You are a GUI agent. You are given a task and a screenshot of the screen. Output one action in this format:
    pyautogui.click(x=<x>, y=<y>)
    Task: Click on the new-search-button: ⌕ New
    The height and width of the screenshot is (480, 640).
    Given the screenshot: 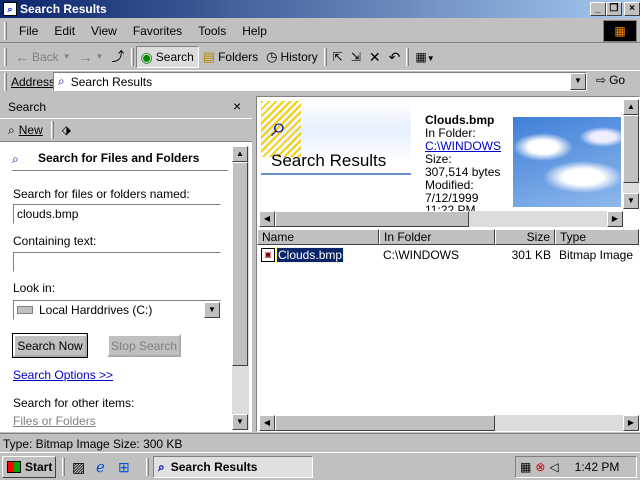 What is the action you would take?
    pyautogui.click(x=25, y=130)
    